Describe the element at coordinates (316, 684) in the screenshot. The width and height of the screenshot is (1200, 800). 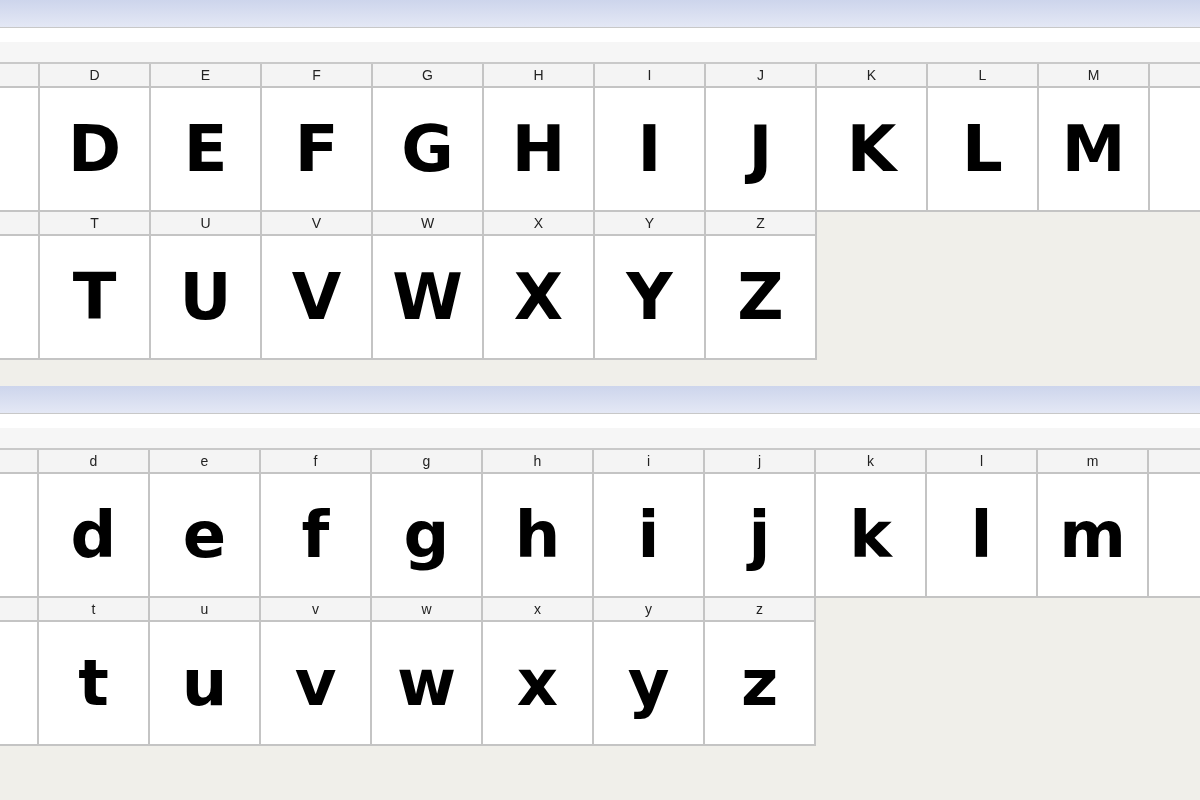
I see `glyph-cell: v` at that location.